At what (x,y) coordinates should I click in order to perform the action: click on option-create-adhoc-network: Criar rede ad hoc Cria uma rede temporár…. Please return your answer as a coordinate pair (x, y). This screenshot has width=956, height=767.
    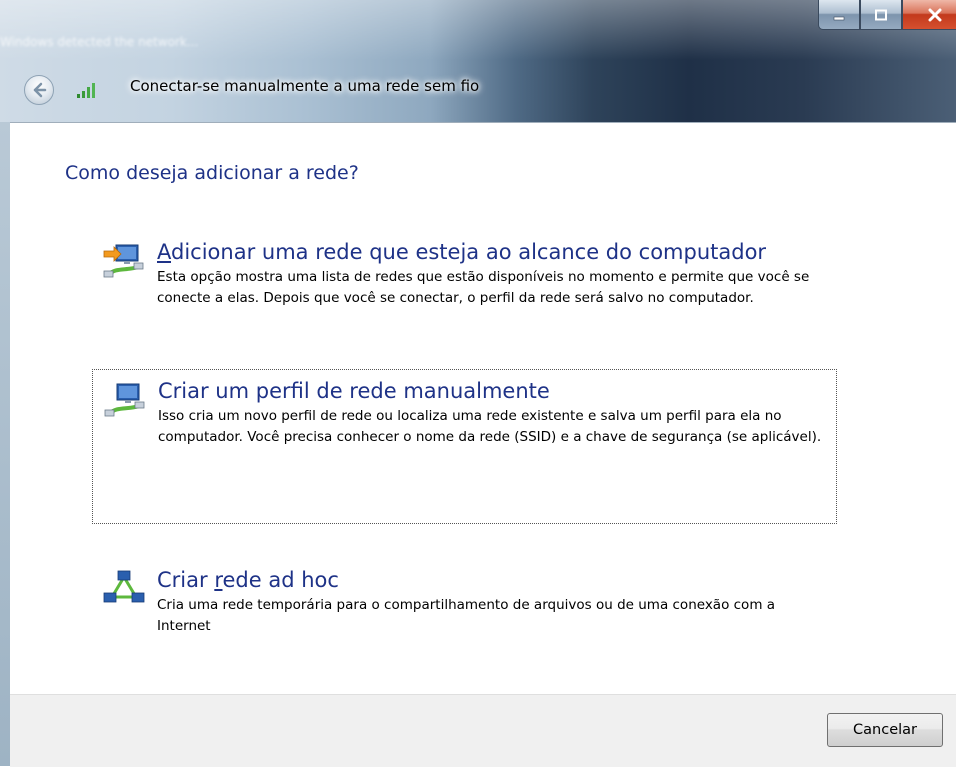
    Looking at the image, I should click on (464, 603).